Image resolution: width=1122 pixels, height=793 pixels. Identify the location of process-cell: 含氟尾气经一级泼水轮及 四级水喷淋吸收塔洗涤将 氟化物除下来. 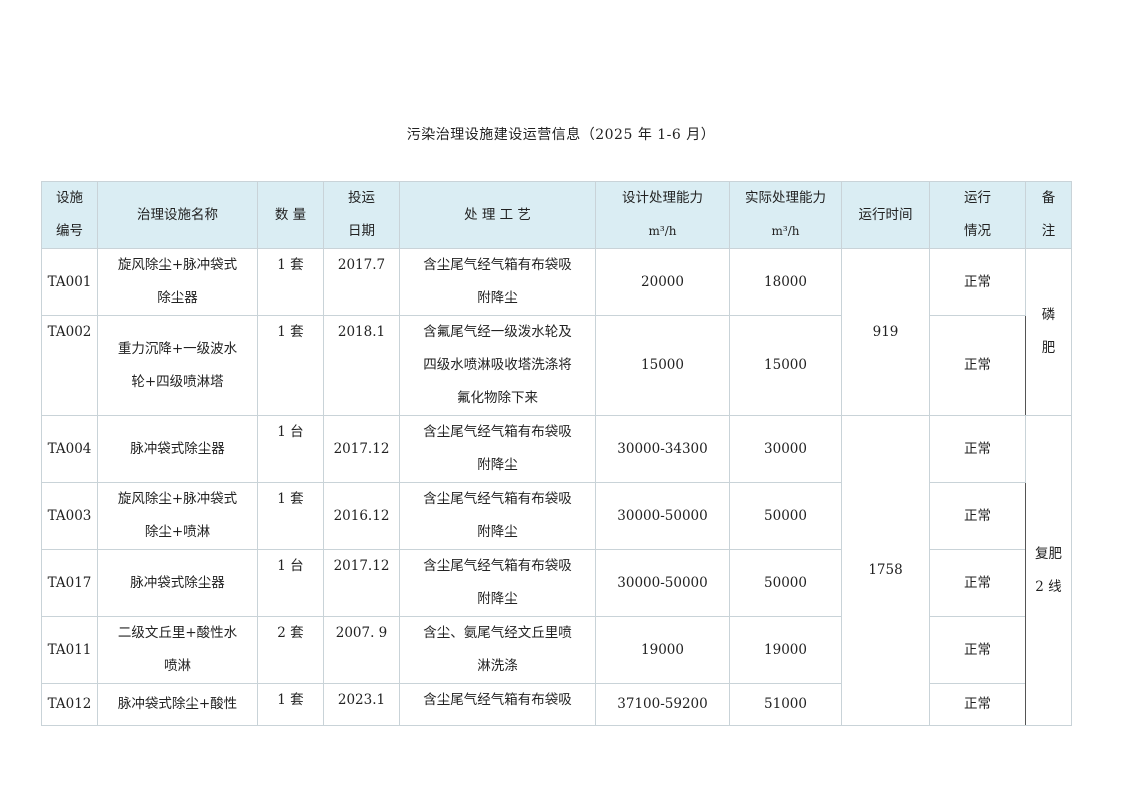
(497, 365).